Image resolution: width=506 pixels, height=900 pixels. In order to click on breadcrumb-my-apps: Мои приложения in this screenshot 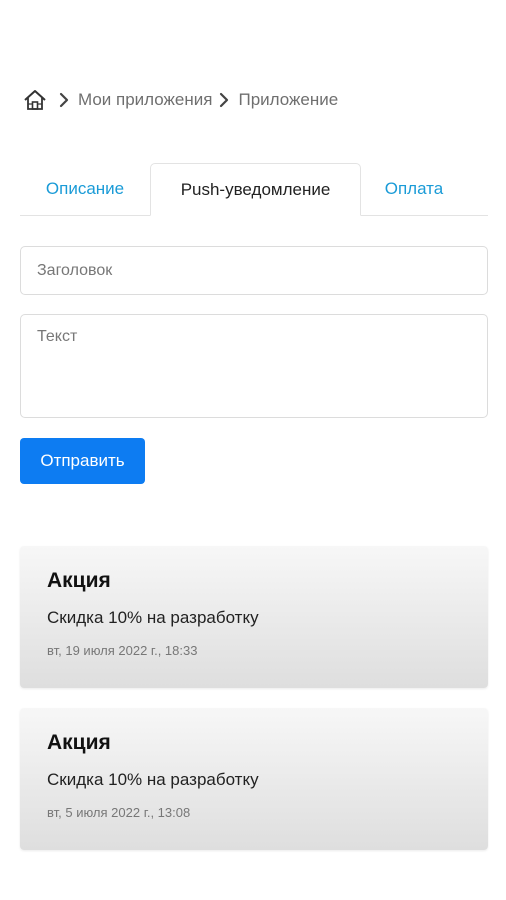, I will do `click(145, 100)`.